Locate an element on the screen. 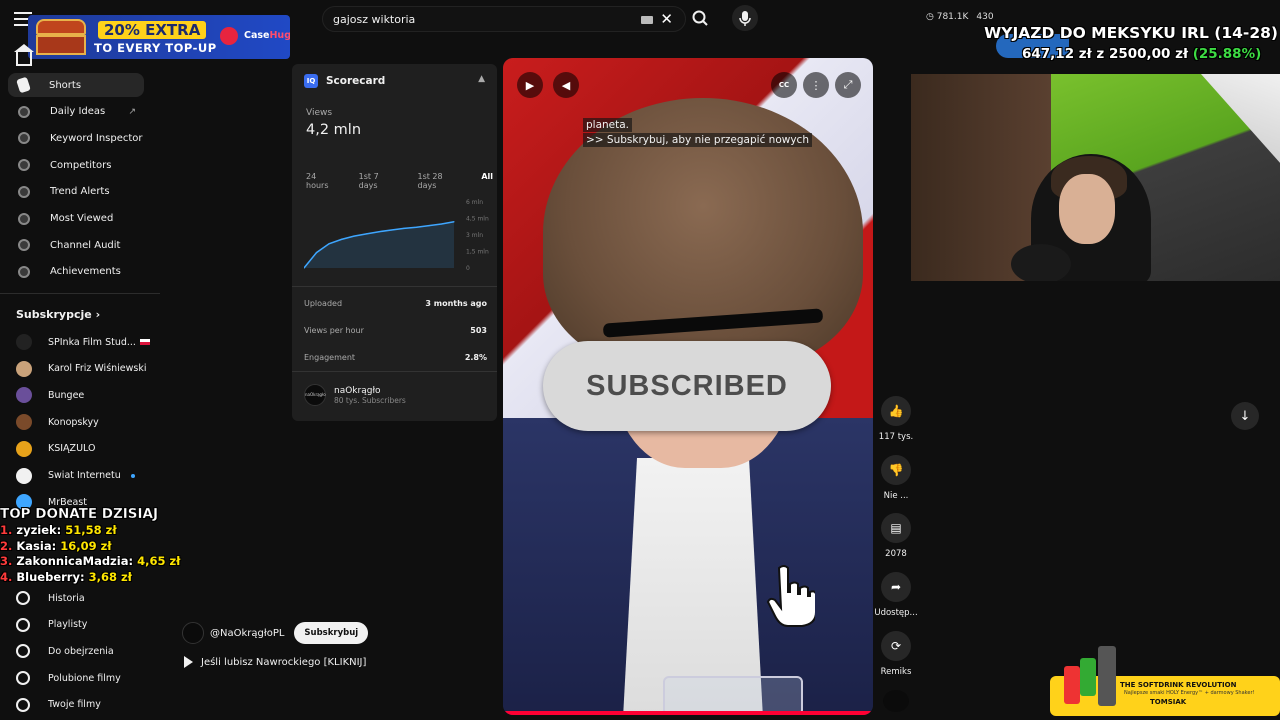 The width and height of the screenshot is (1280, 720). fullscreen-button: ⤢ is located at coordinates (848, 85).